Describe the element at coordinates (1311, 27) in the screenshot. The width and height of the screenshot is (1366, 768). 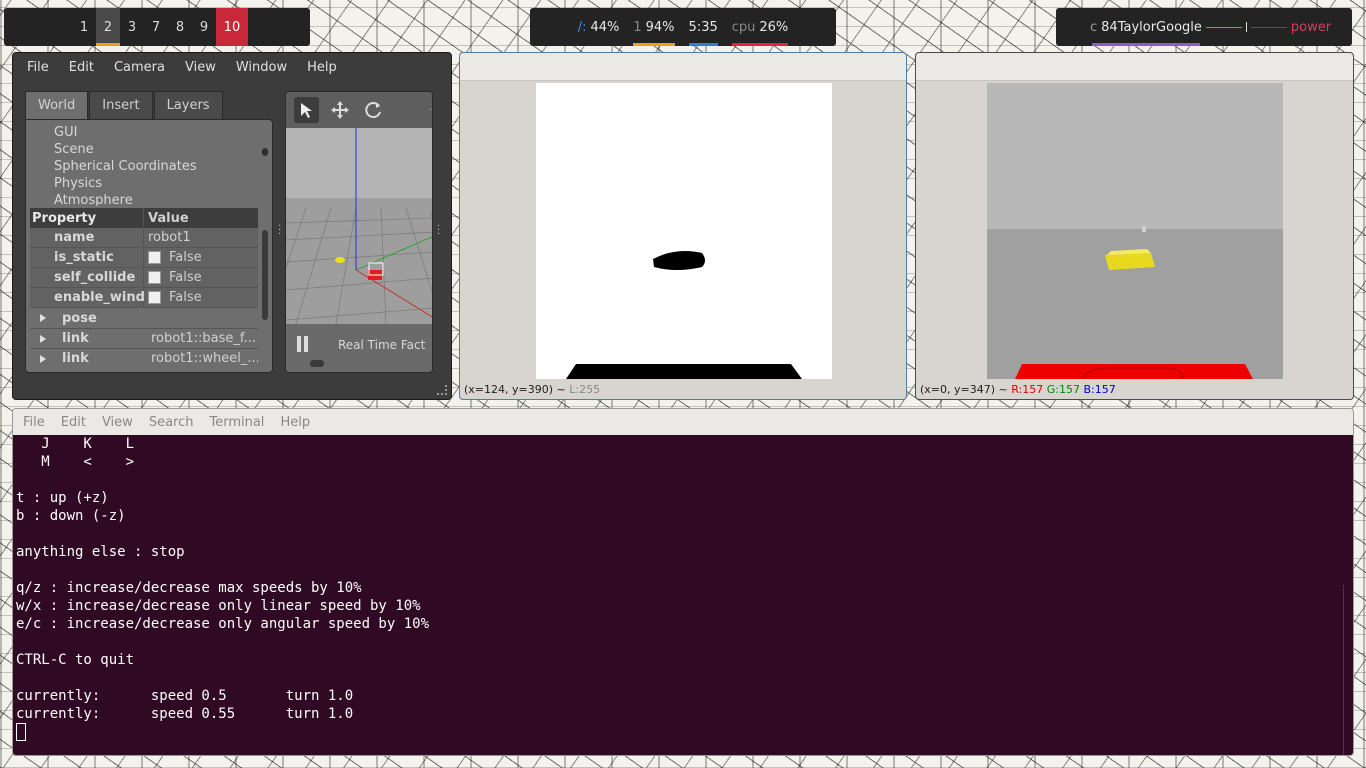
I see `power-button: power` at that location.